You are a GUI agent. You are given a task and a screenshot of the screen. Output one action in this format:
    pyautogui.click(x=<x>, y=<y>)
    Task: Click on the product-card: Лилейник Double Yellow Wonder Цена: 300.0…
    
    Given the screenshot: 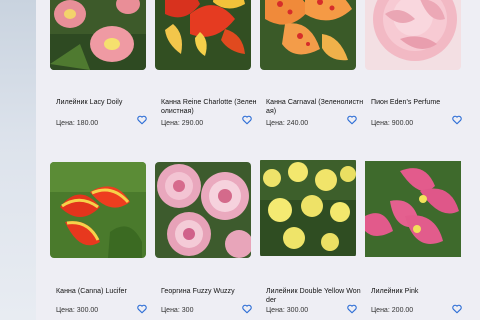 What is the action you would take?
    pyautogui.click(x=304, y=237)
    